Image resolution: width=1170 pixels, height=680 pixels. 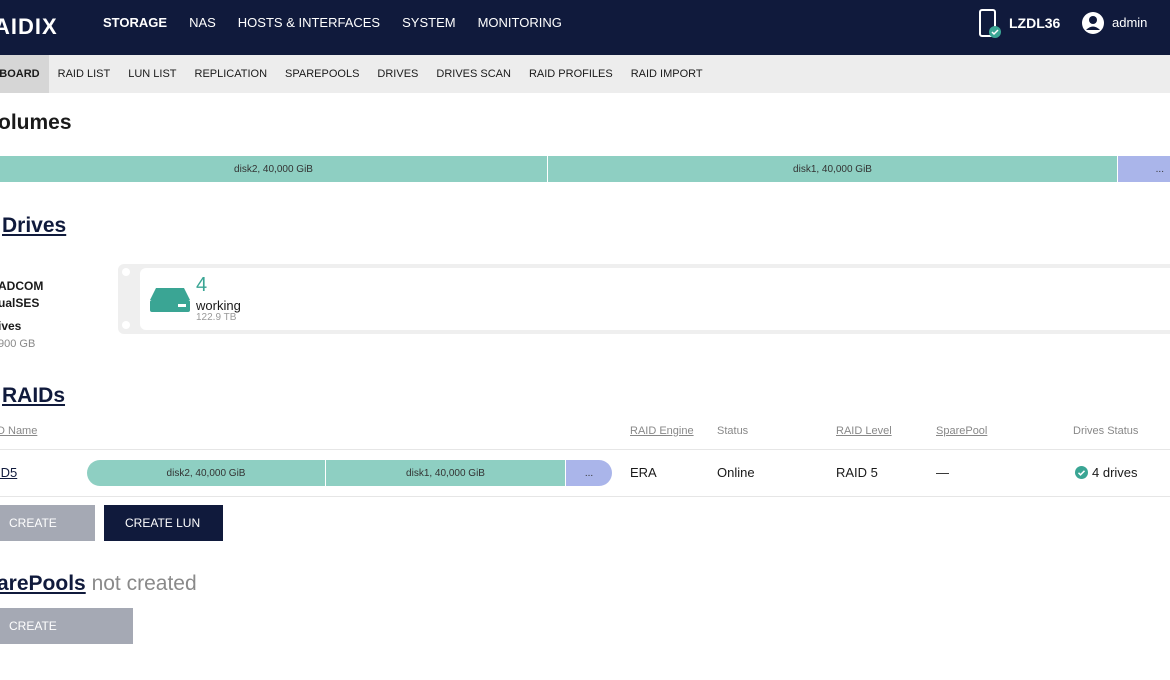 What do you see at coordinates (397, 74) in the screenshot?
I see `tab-drives: DRIVES` at bounding box center [397, 74].